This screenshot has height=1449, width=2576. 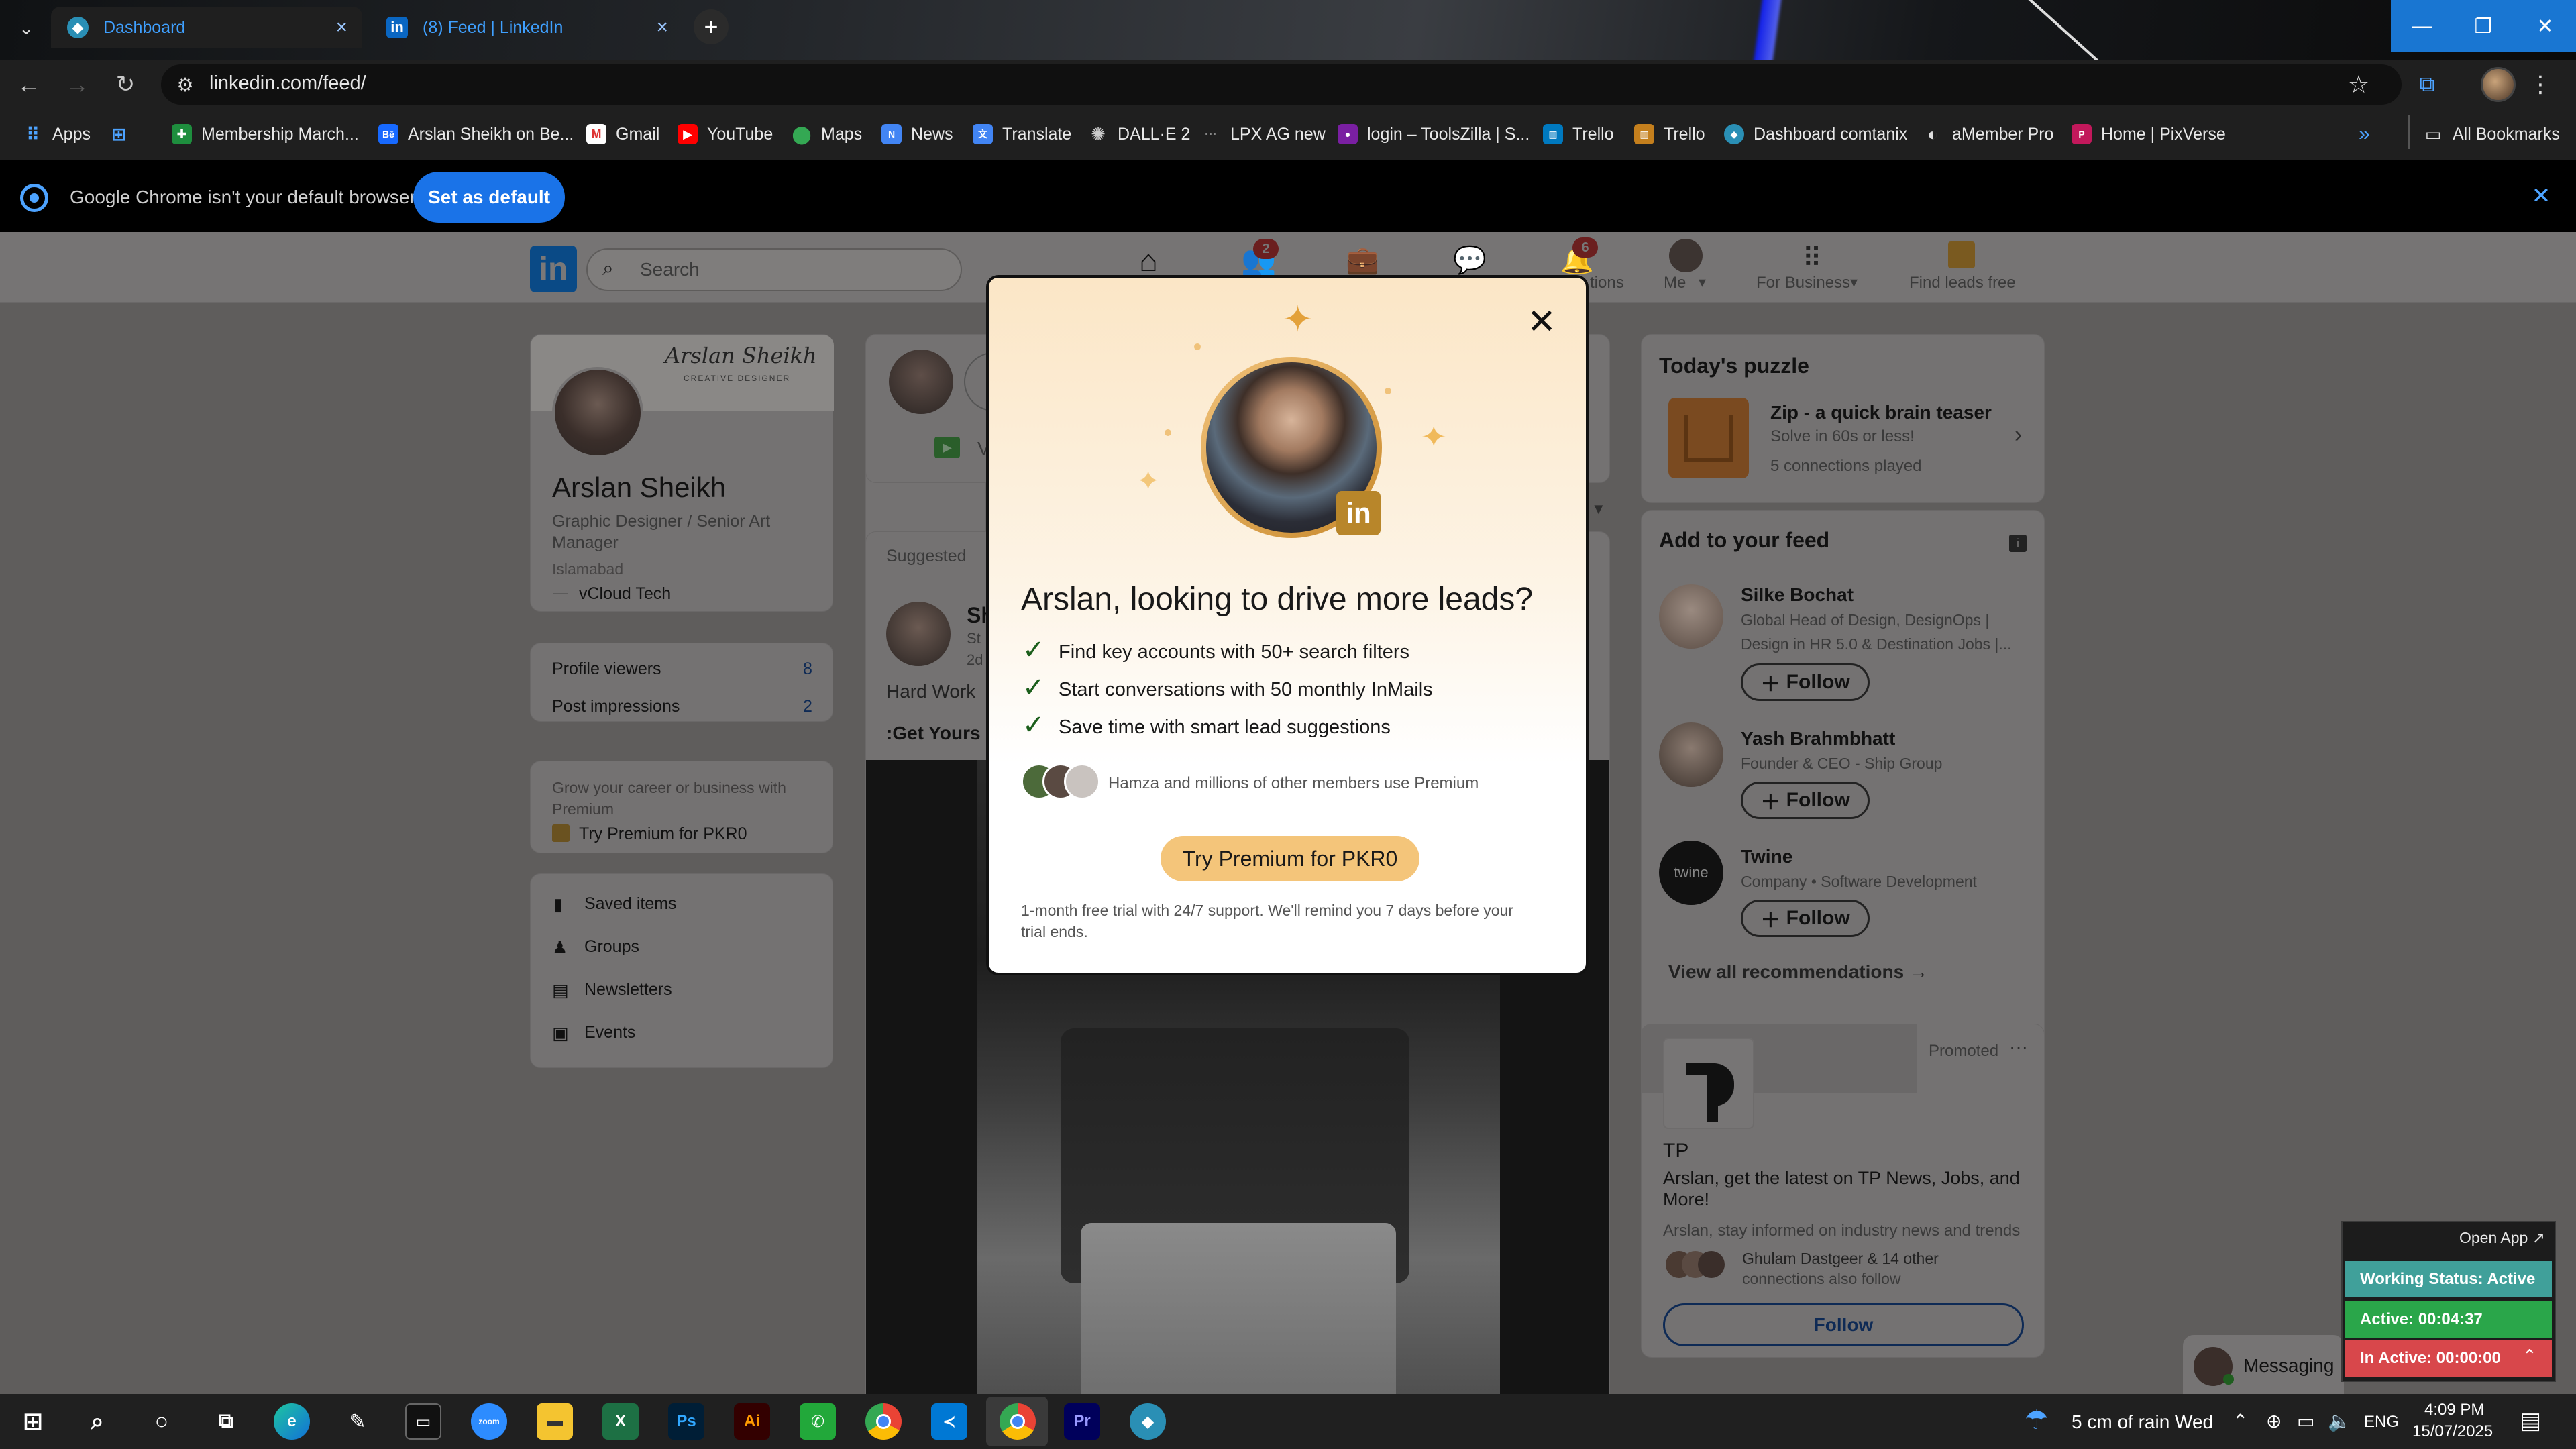 What do you see at coordinates (1812, 258) in the screenshot?
I see `grid-icon: ⠿` at bounding box center [1812, 258].